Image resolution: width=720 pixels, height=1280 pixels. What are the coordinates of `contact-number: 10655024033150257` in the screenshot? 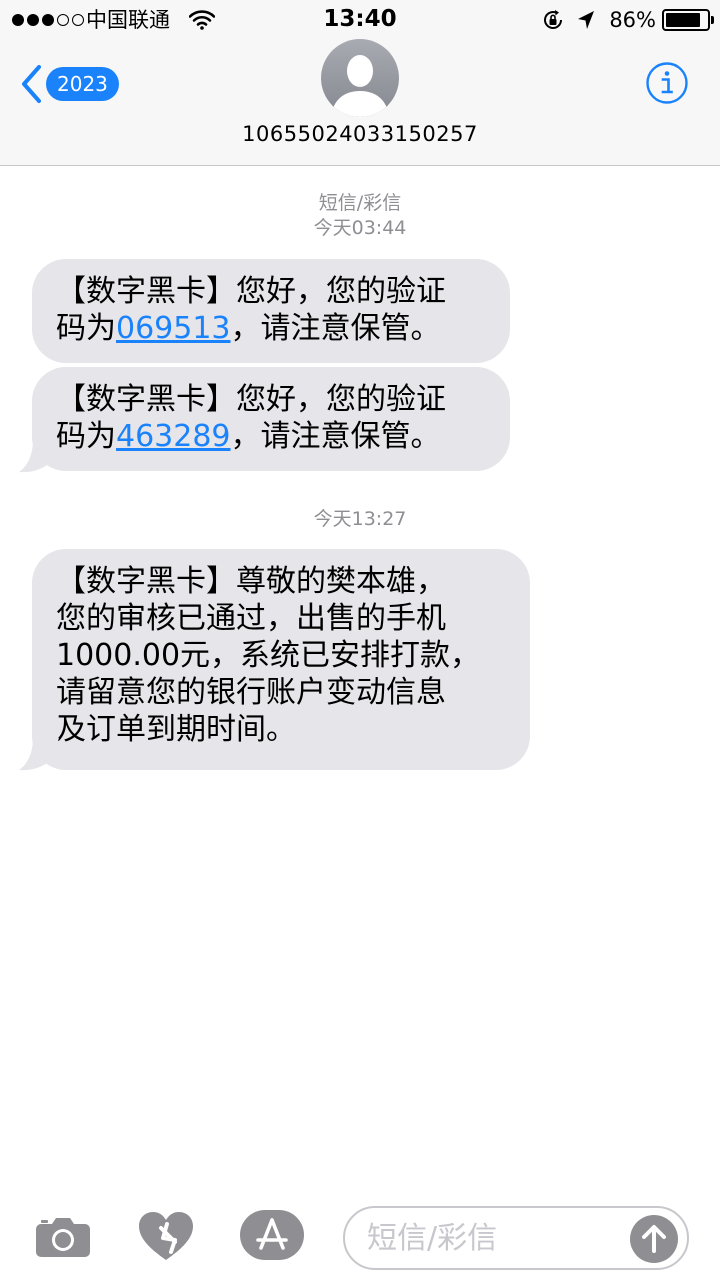 It's located at (360, 134).